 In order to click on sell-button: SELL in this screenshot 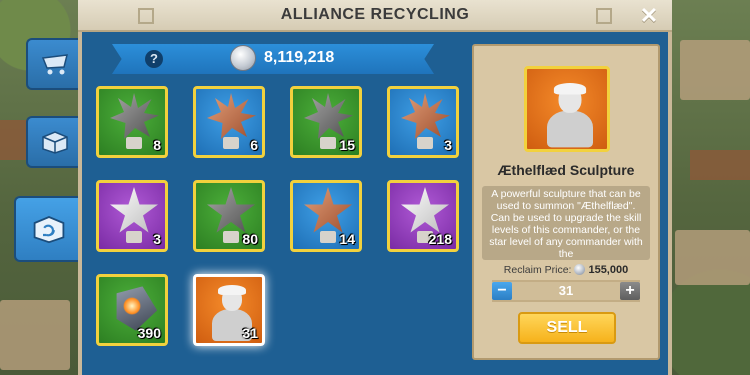, I will do `click(567, 328)`.